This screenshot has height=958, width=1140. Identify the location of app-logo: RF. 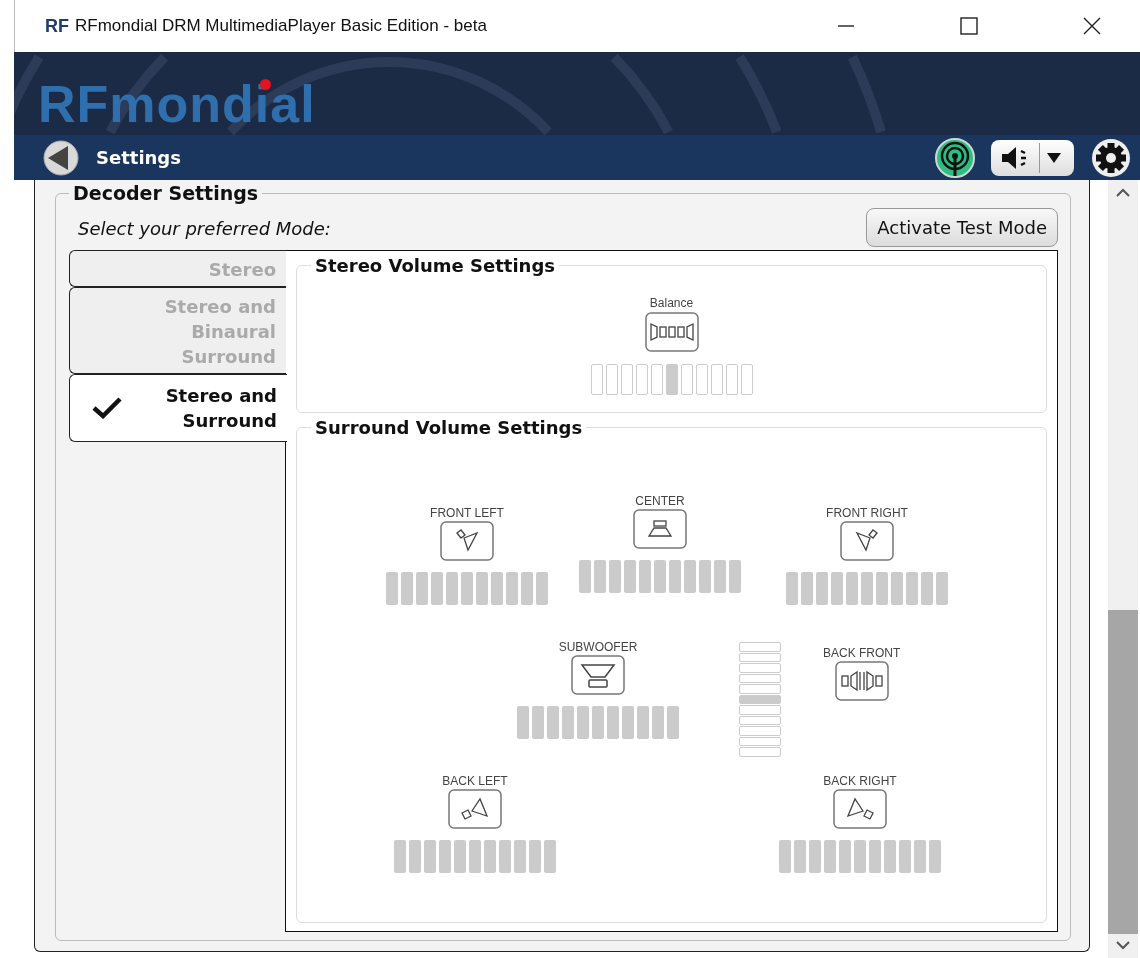
(57, 26).